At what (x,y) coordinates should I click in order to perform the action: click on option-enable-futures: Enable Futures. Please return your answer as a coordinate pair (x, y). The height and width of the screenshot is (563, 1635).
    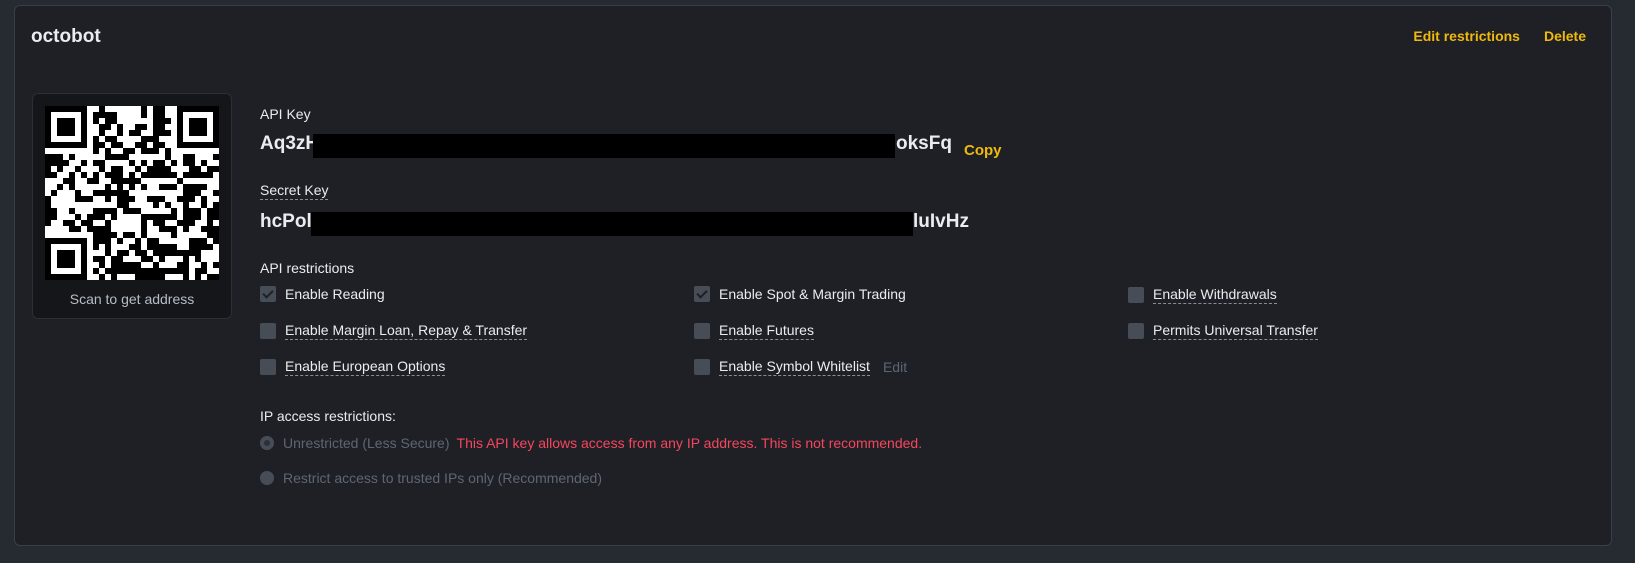
    Looking at the image, I should click on (754, 331).